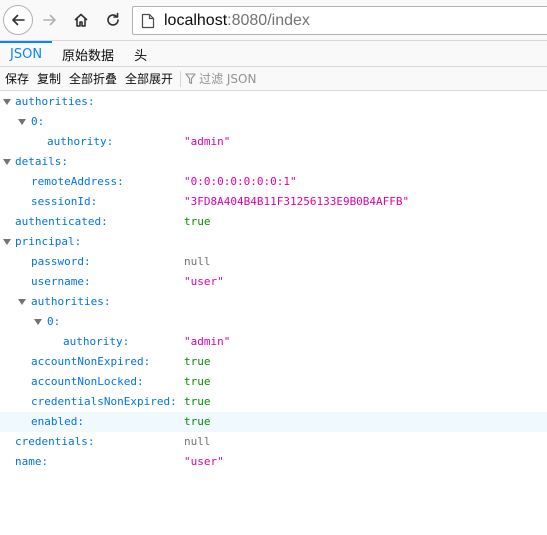 This screenshot has height=535, width=547. I want to click on tree-key: sessionId:, so click(64, 201).